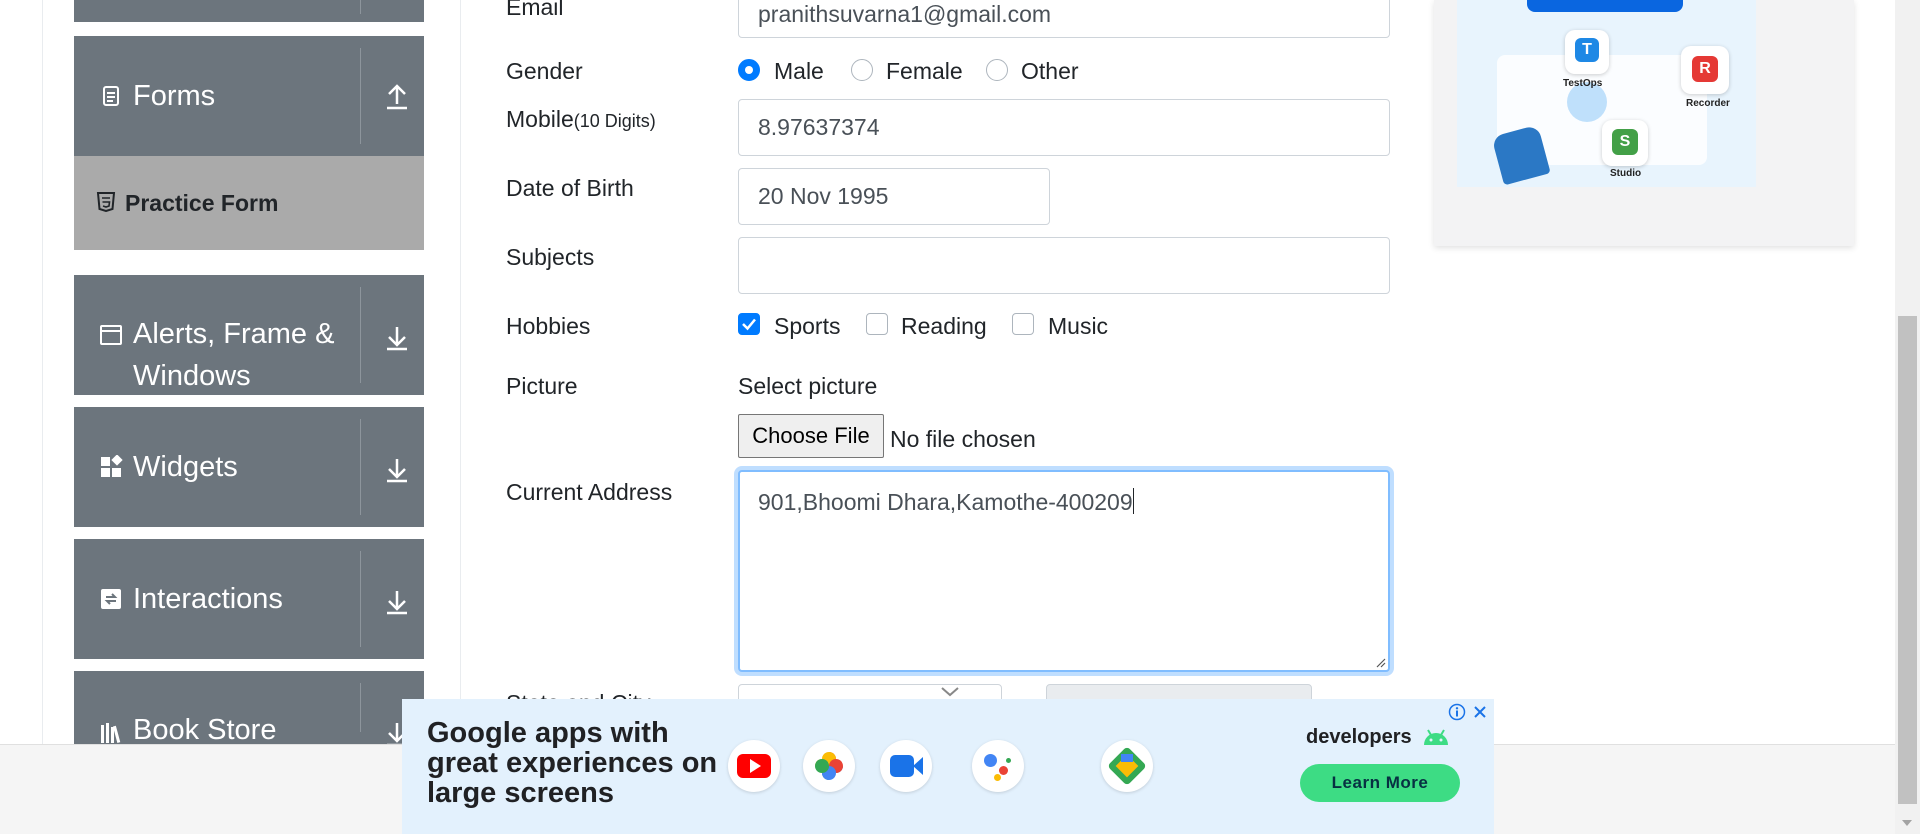 This screenshot has height=834, width=1920. What do you see at coordinates (829, 766) in the screenshot?
I see `google-photos-icon` at bounding box center [829, 766].